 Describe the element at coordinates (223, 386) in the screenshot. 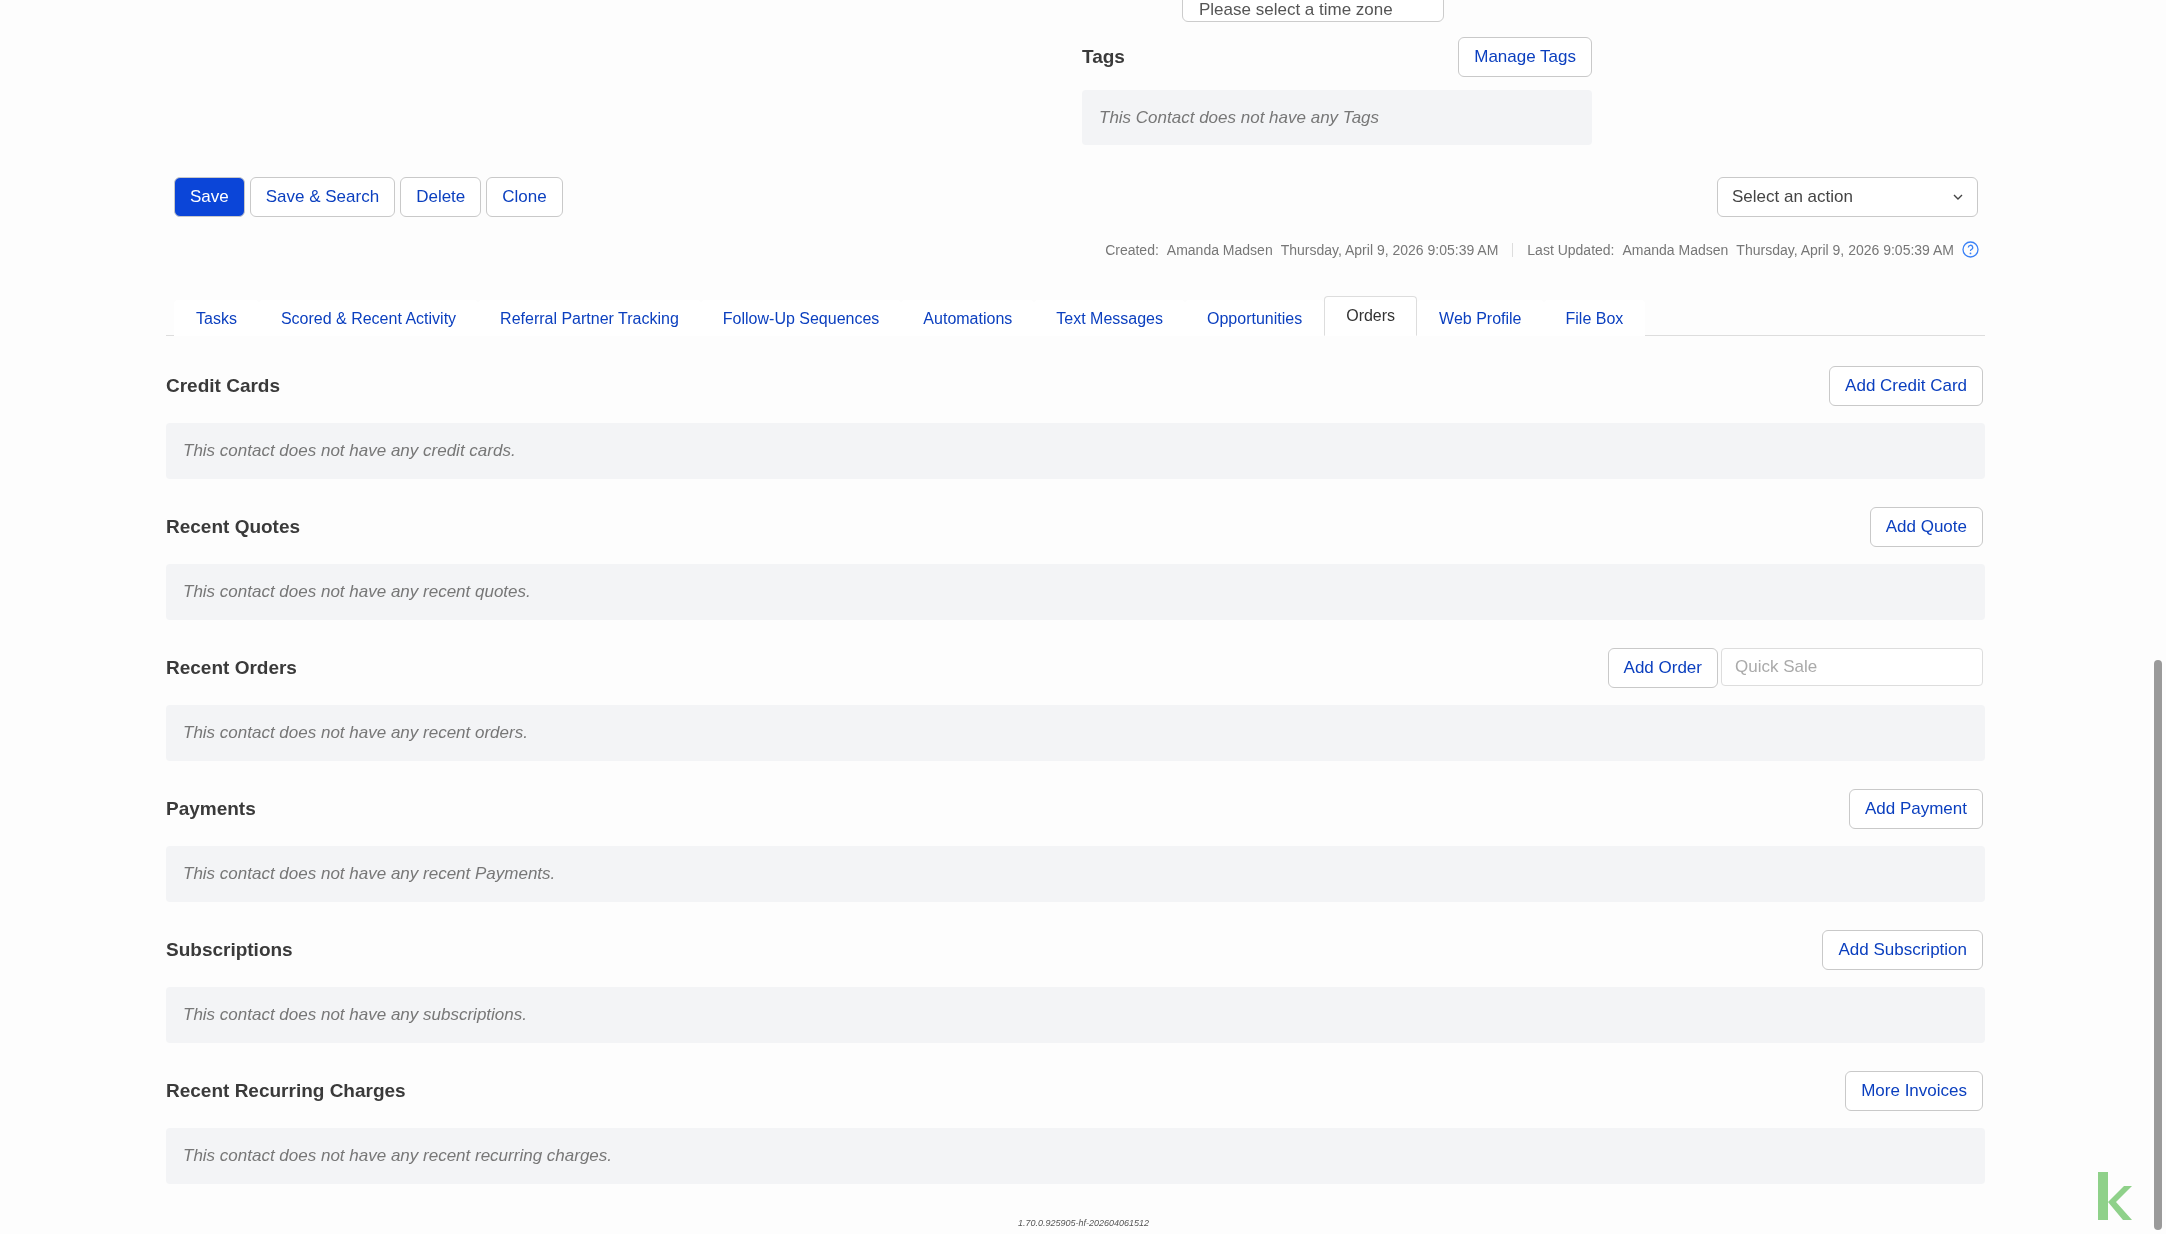

I see `section-heading: Credit Cards` at that location.